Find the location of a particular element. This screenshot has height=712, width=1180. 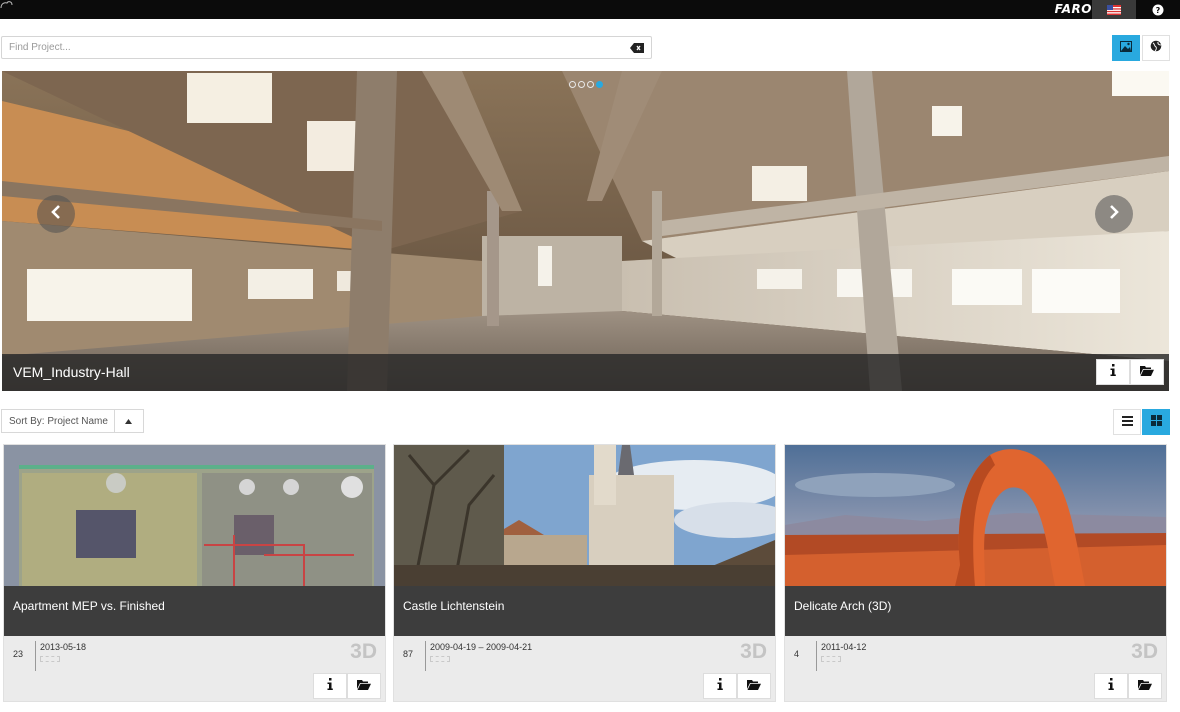

carousel-indicators is located at coordinates (586, 84).